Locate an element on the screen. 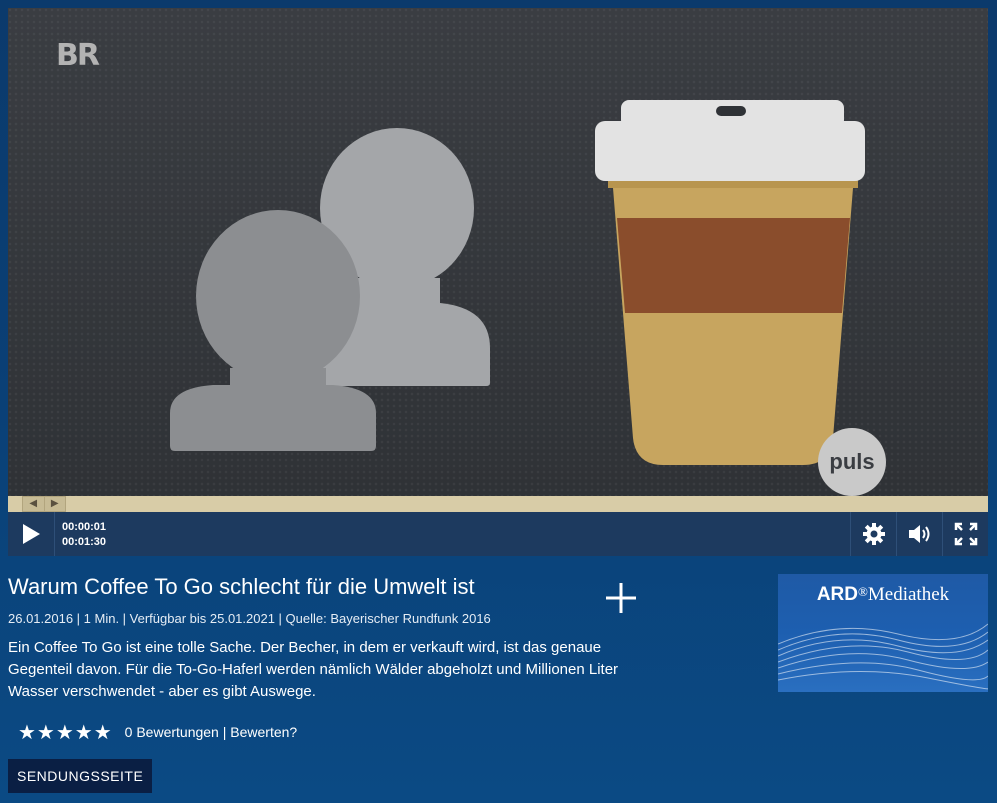  mediathek-label: Mediathek is located at coordinates (908, 594).